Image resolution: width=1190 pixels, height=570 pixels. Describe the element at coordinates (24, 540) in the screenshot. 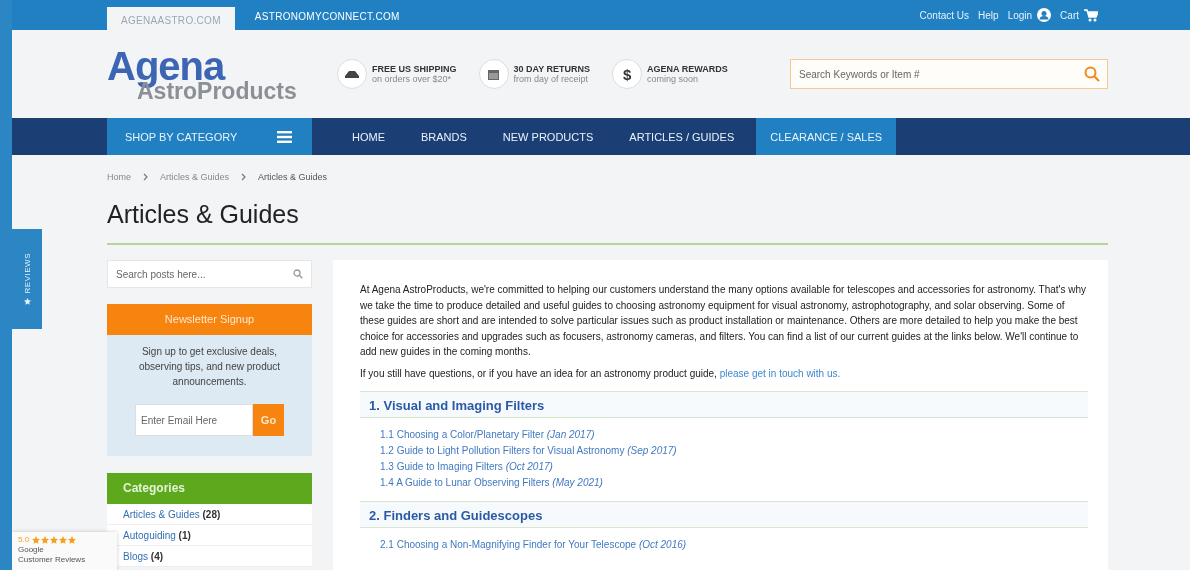

I see `rating-value: 5.0` at that location.